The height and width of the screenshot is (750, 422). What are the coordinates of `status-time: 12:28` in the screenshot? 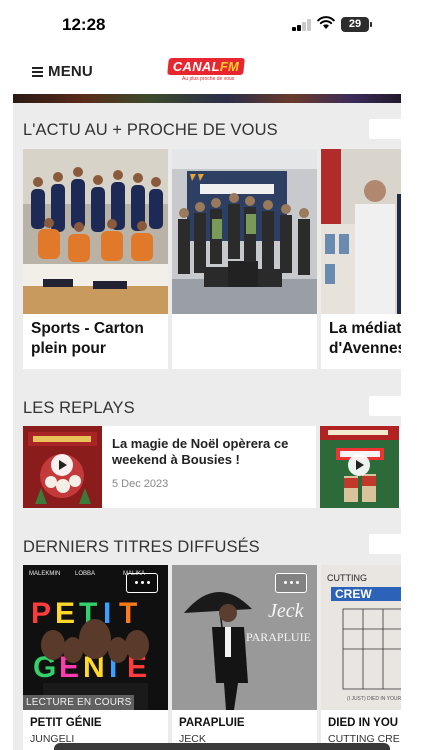 It's located at (84, 24).